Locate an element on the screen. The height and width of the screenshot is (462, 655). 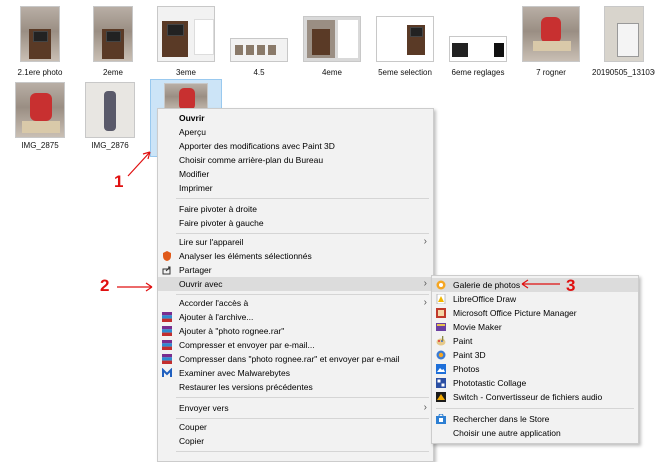
menu-item-label: Ajouter à "photo rognee.rar" is located at coordinates (232, 331).